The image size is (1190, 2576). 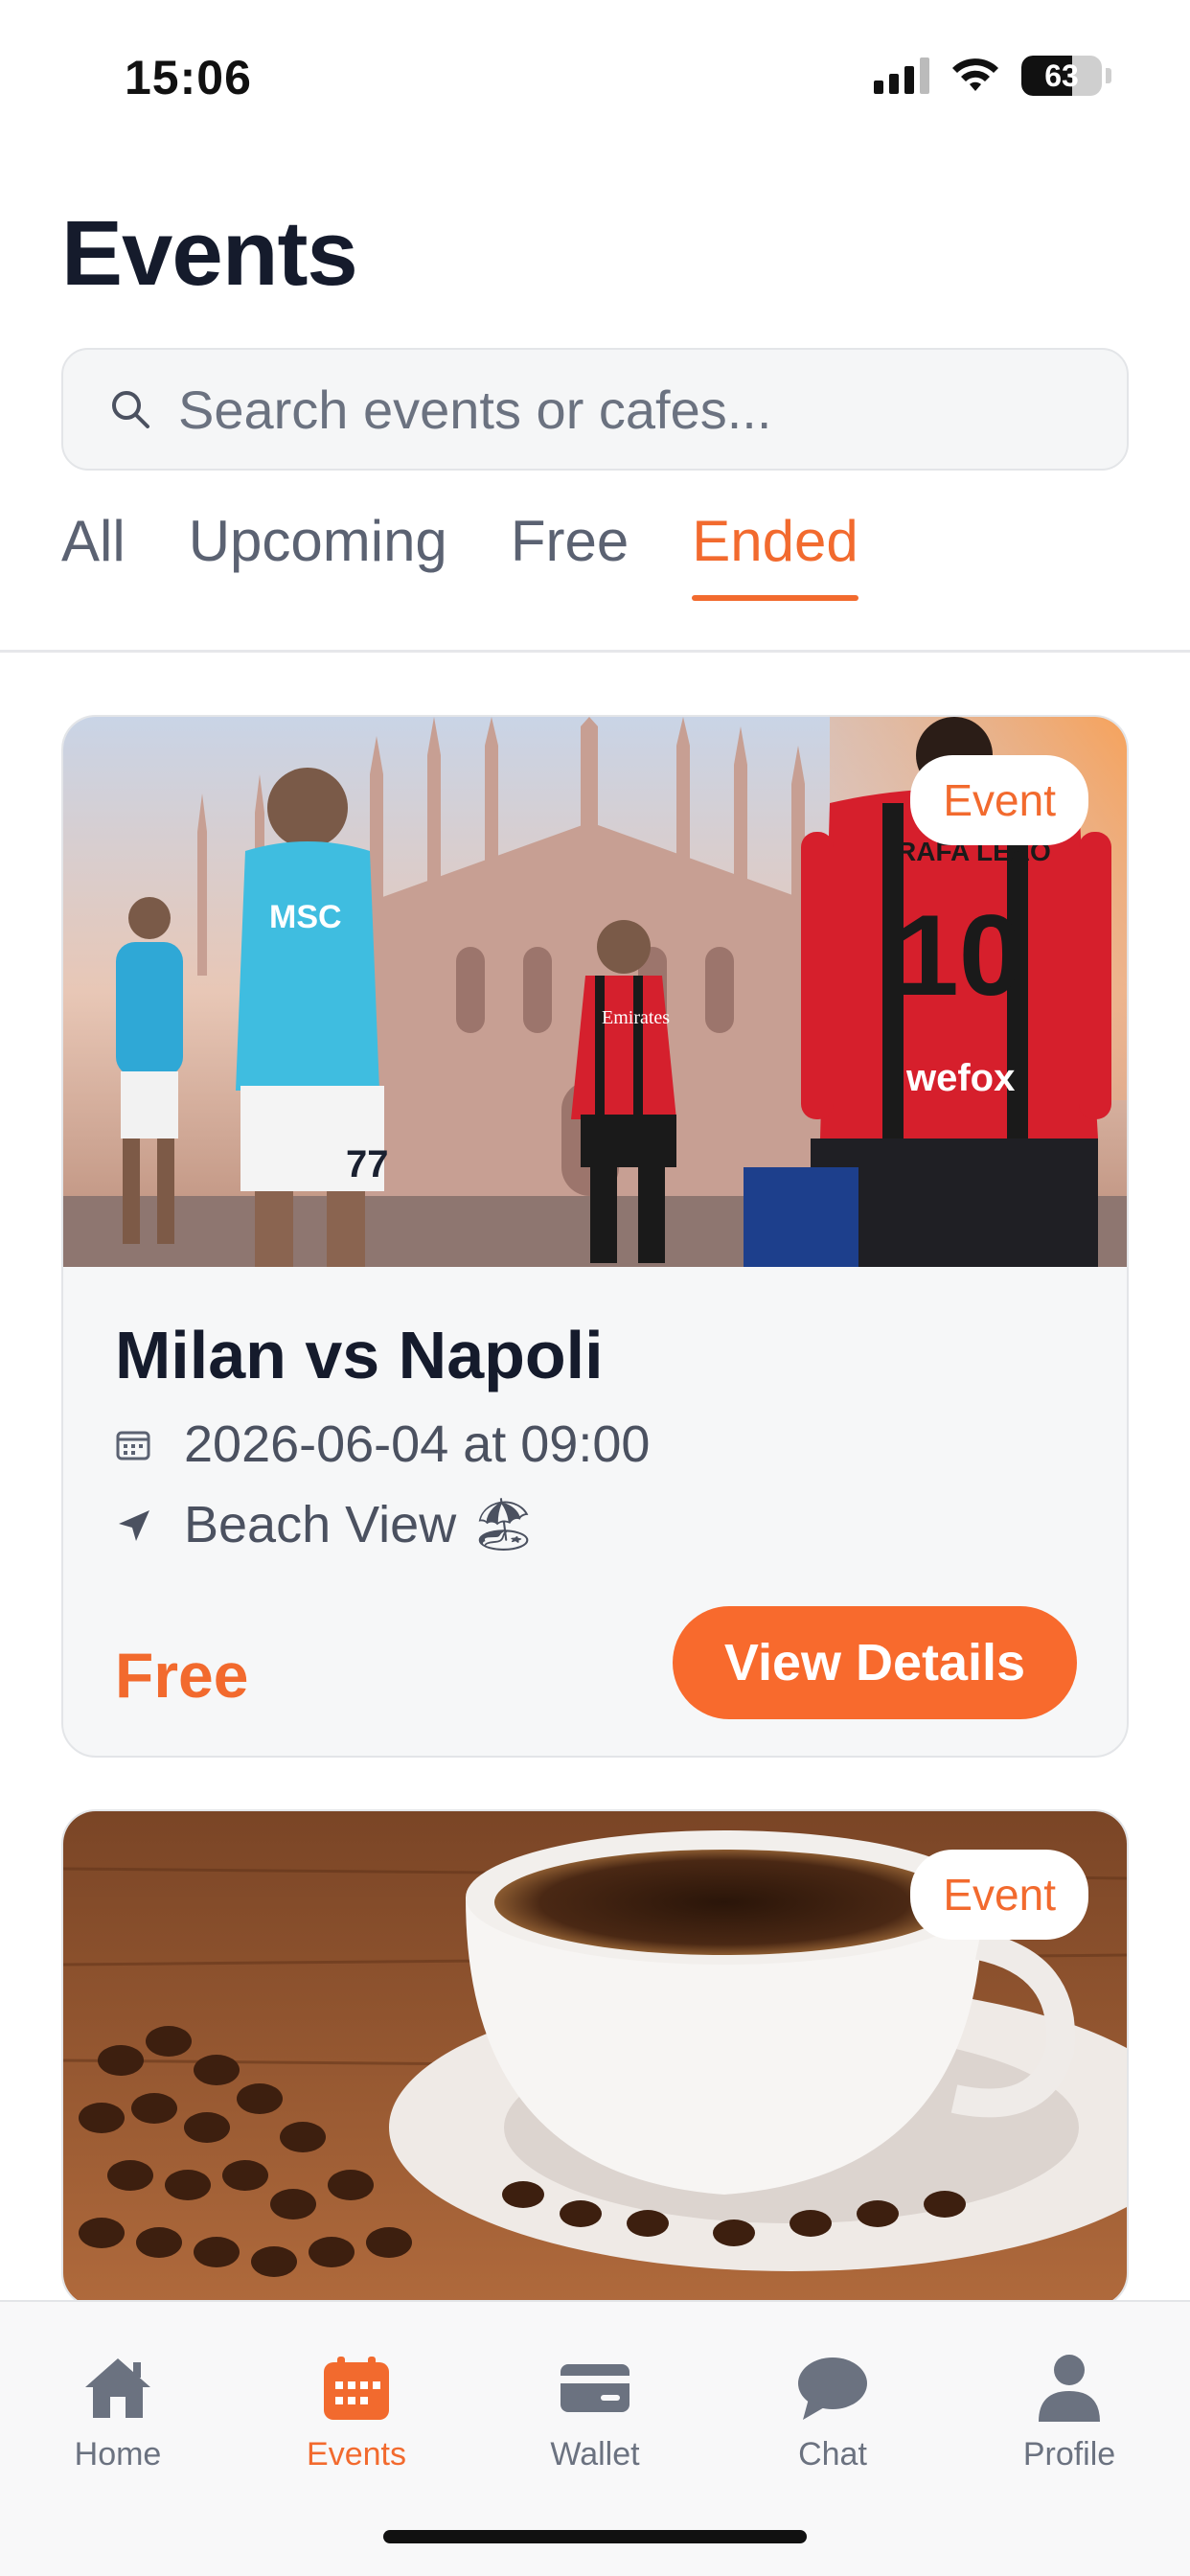 What do you see at coordinates (359, 1355) in the screenshot?
I see `event-title: Milan vs Napoli` at bounding box center [359, 1355].